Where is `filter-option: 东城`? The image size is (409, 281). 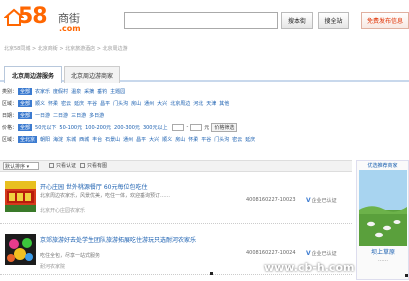
filter-option: 东城 is located at coordinates (71, 140).